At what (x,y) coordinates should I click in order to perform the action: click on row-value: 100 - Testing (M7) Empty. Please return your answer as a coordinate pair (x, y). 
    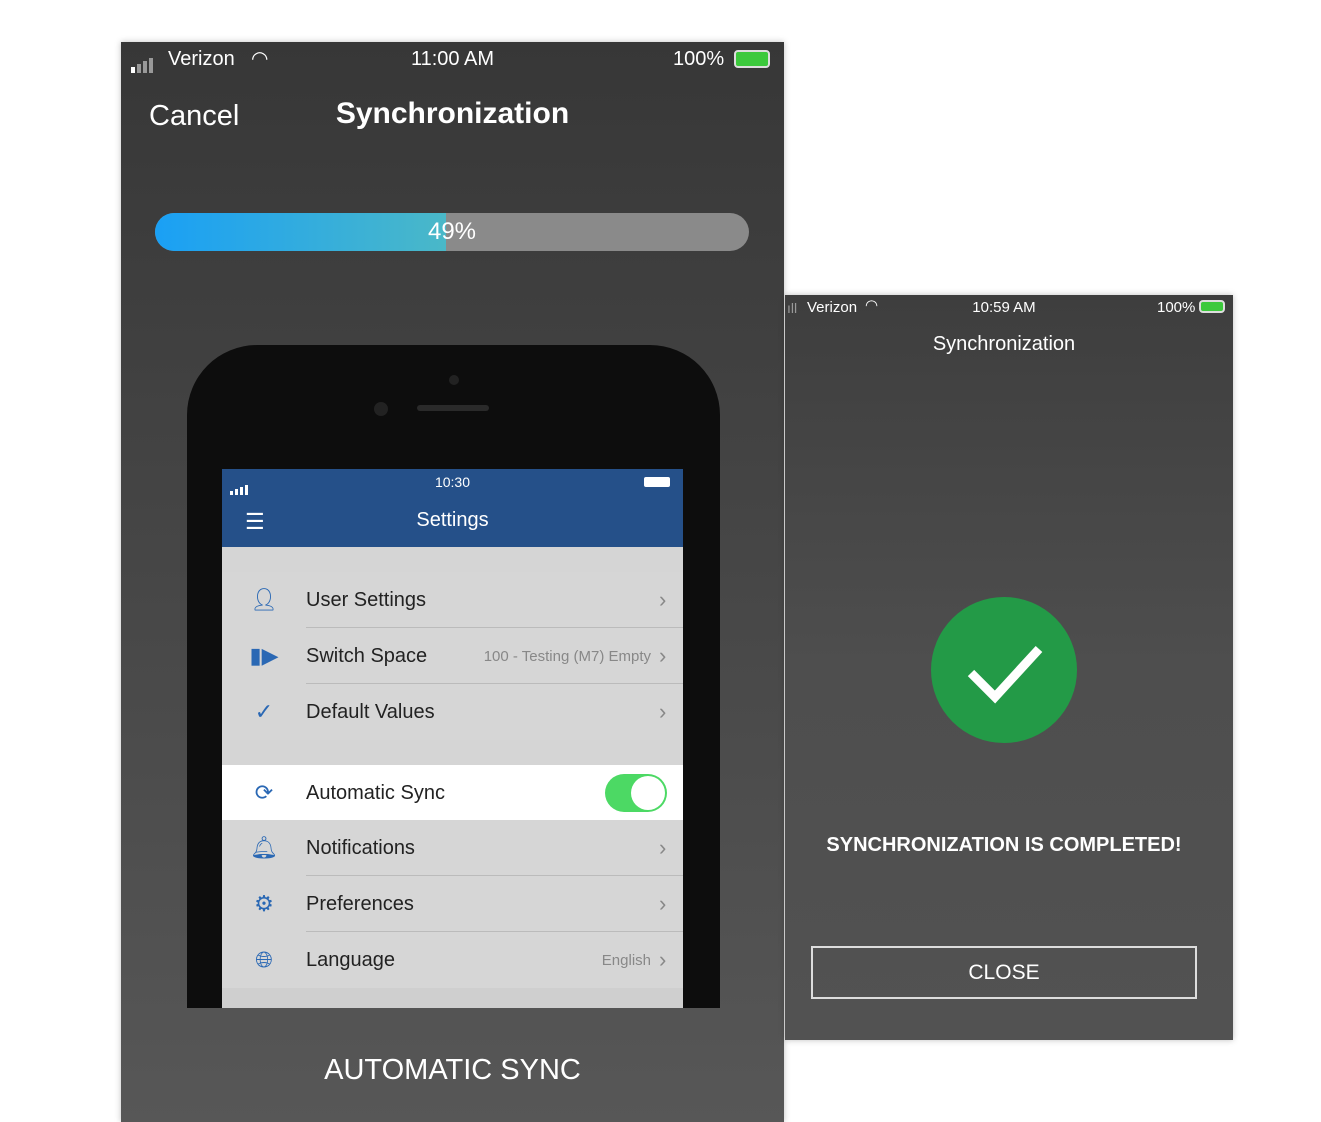
    Looking at the image, I should click on (567, 656).